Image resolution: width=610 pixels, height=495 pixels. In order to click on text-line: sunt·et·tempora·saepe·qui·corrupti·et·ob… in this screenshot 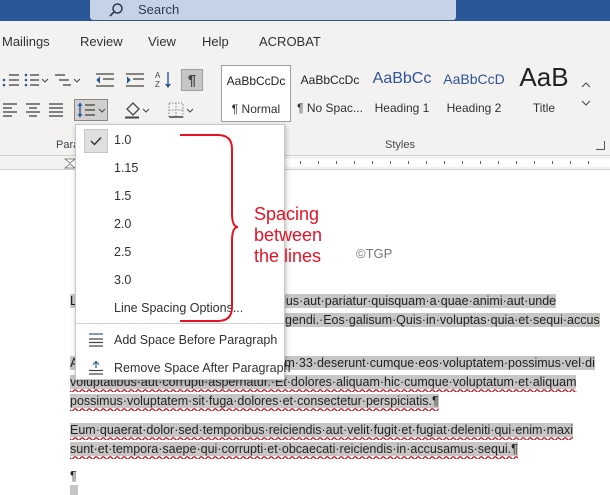, I will do `click(294, 449)`.